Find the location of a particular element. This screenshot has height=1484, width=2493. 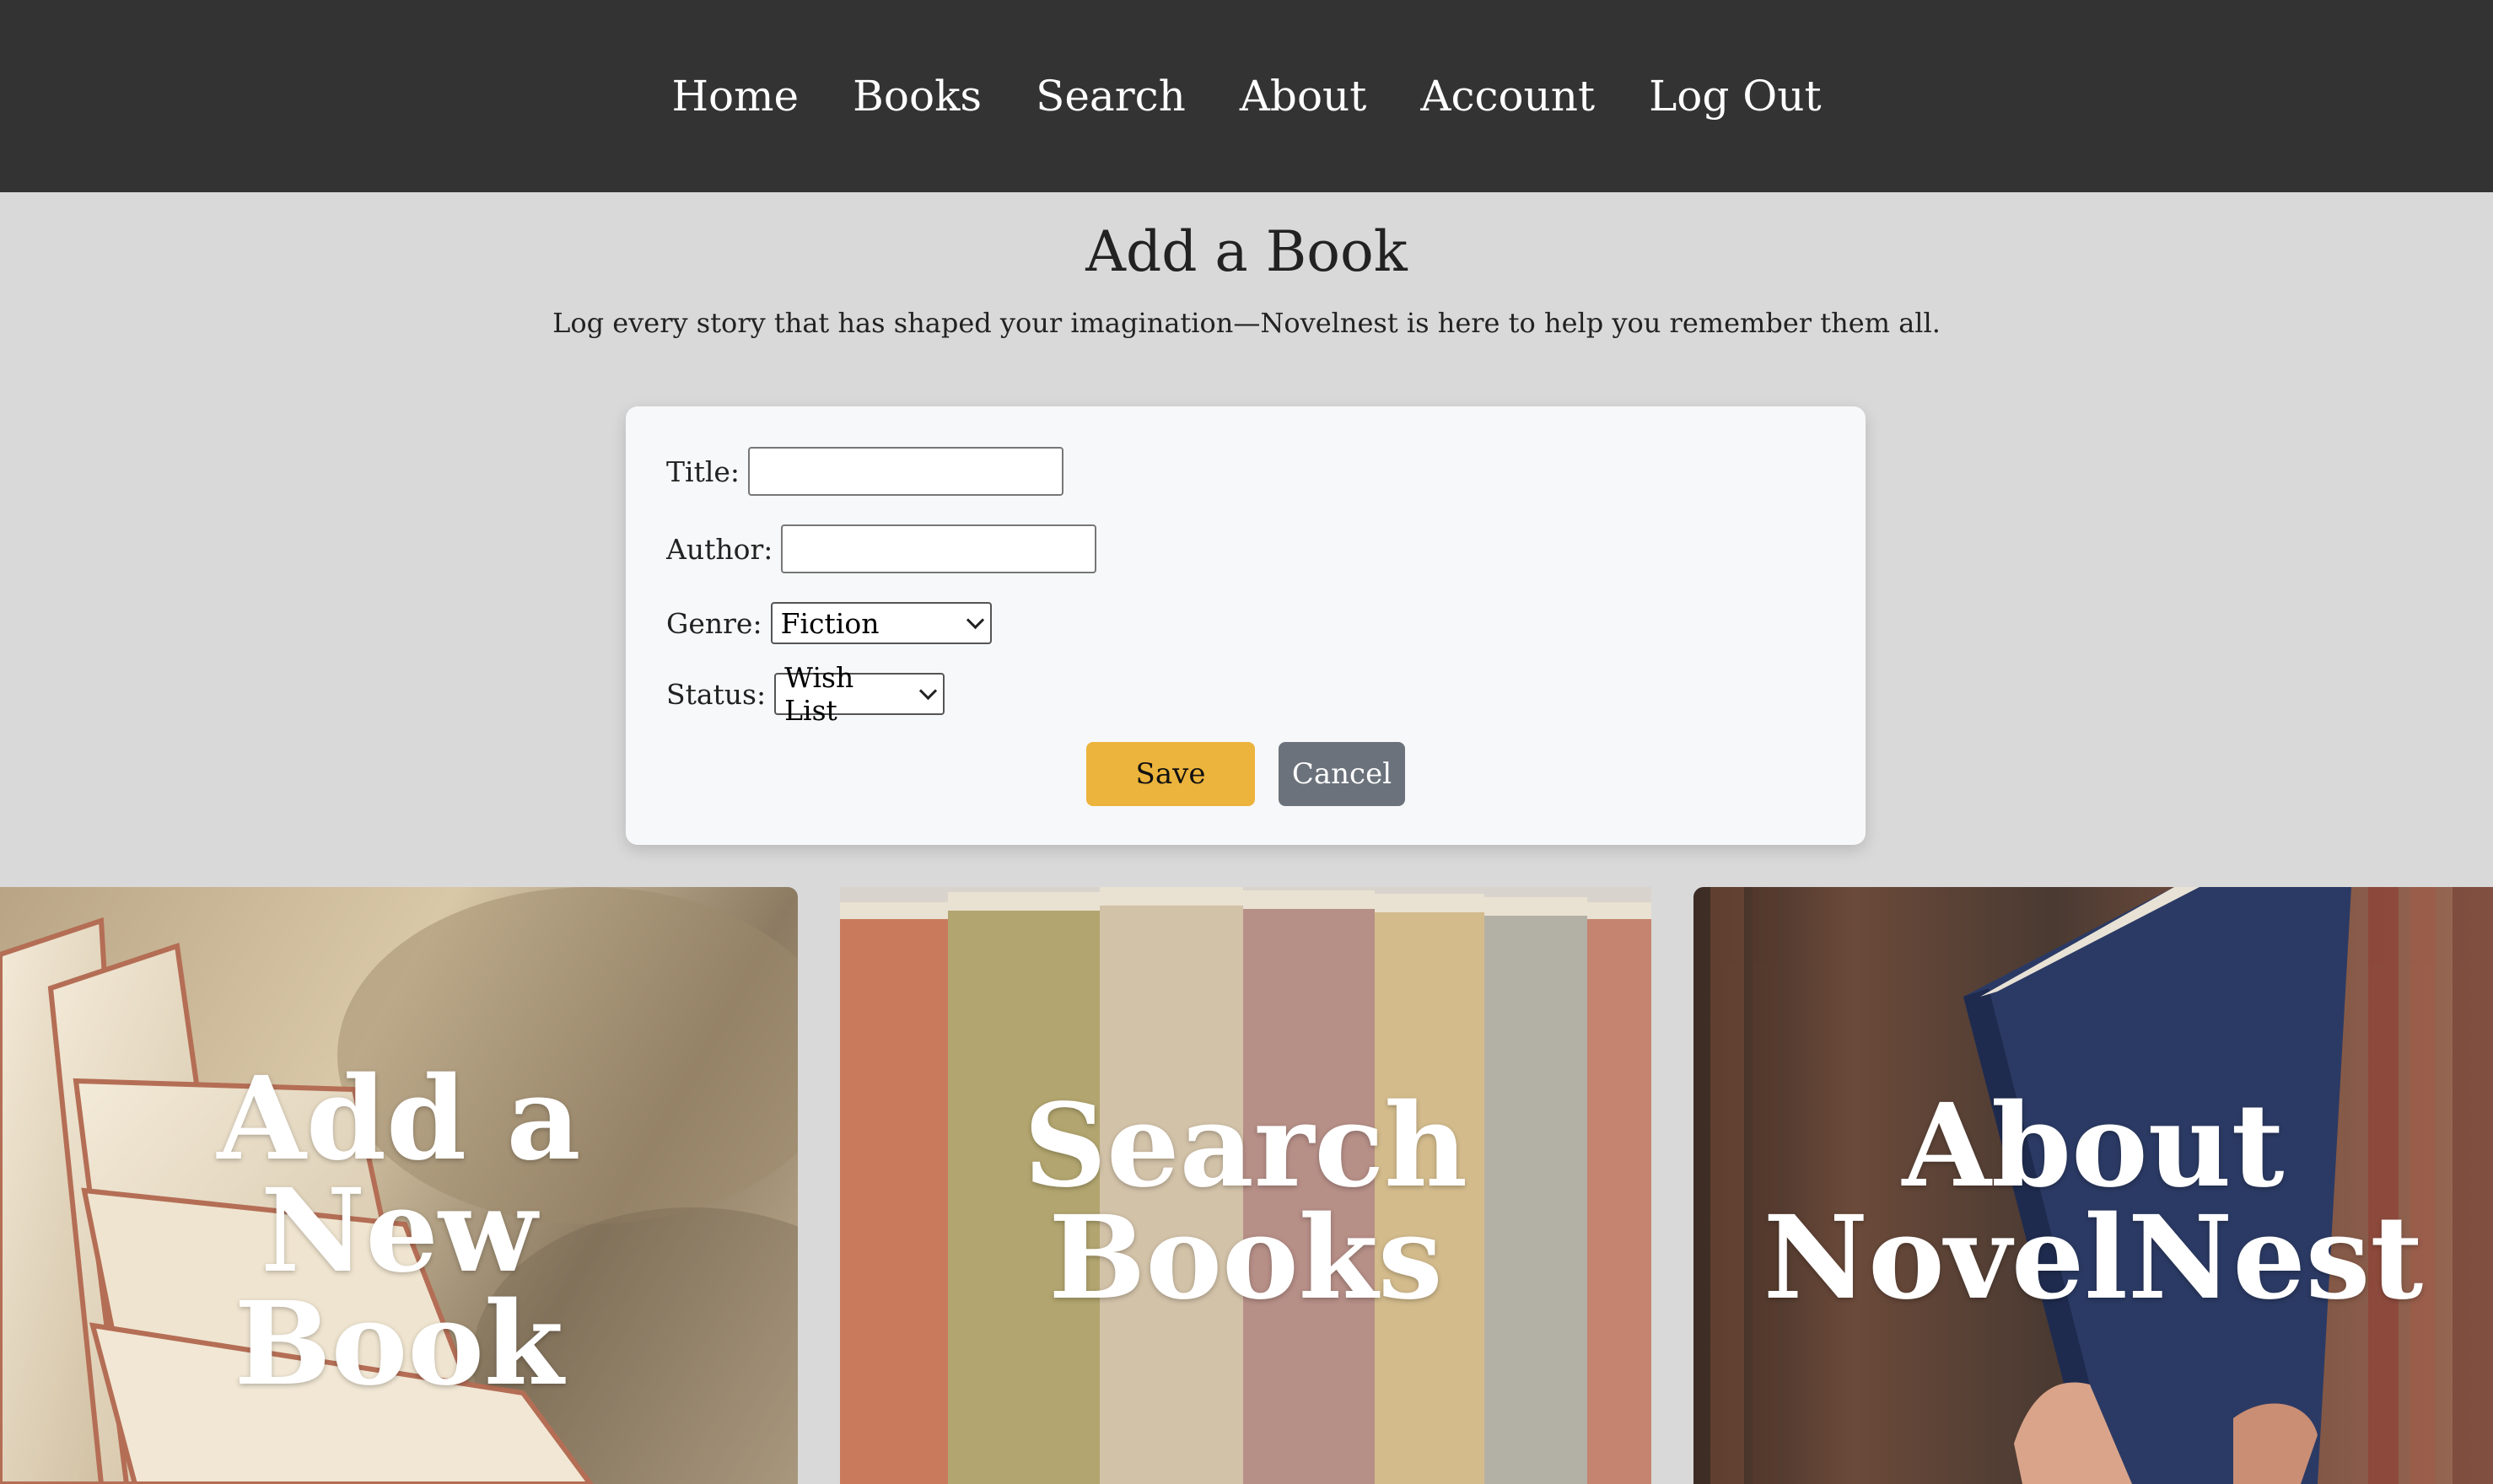

title-input is located at coordinates (906, 471).